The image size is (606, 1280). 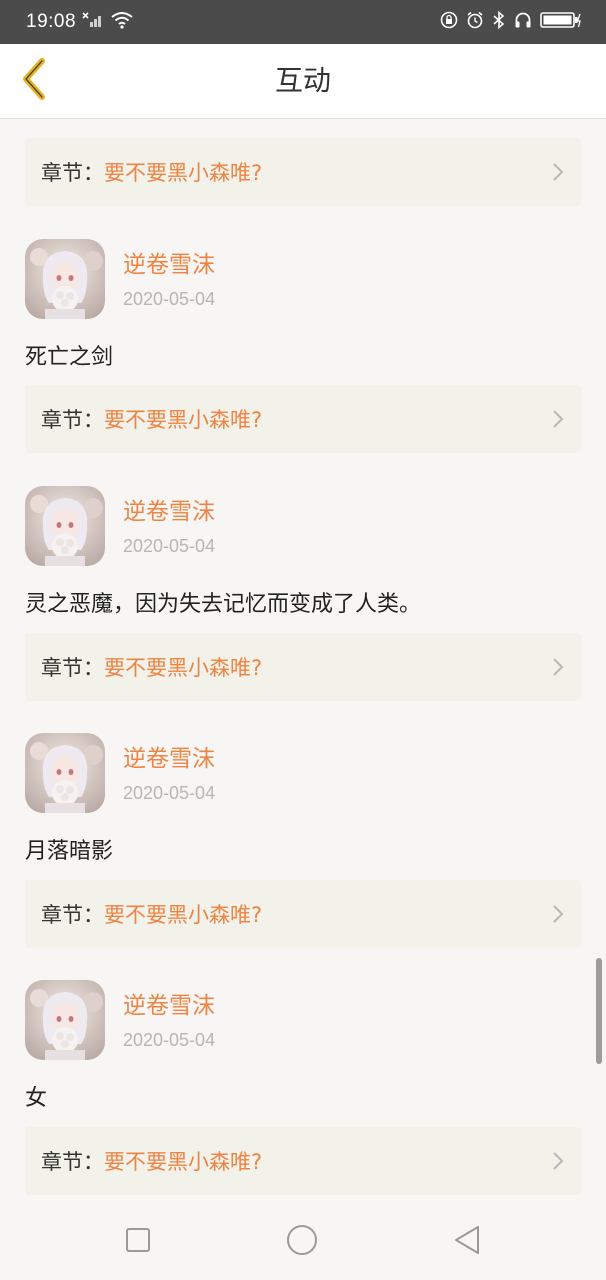 I want to click on scrollbar, so click(x=599, y=1011).